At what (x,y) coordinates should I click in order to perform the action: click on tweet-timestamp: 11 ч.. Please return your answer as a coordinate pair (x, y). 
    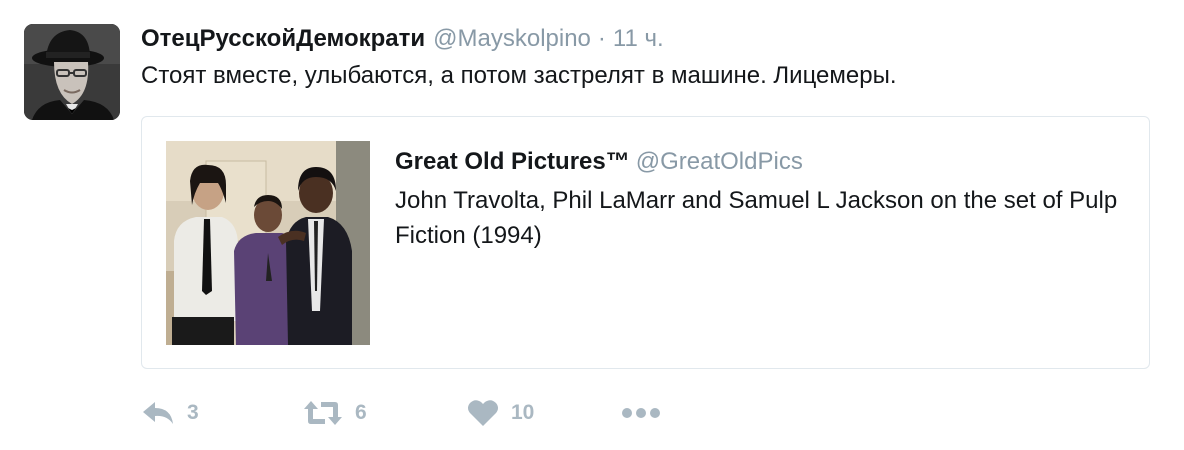
    Looking at the image, I should click on (638, 39).